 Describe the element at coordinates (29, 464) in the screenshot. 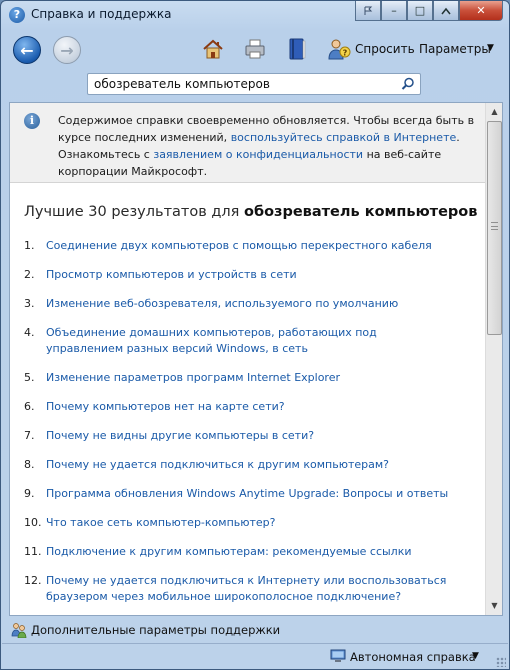

I see `result-number: 8.` at that location.